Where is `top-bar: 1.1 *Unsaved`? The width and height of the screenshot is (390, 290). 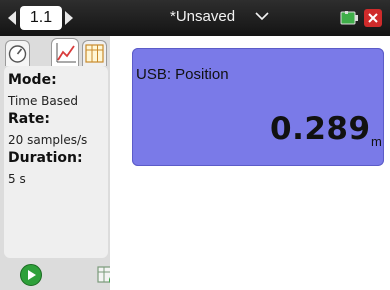 top-bar: 1.1 *Unsaved is located at coordinates (195, 18).